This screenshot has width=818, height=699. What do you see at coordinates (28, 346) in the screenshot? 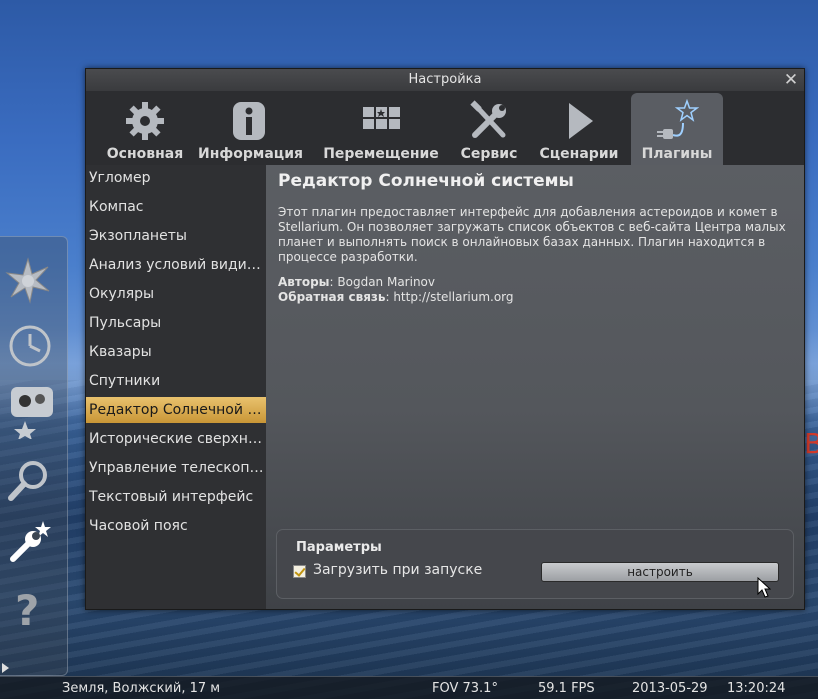
I see `clock-icon` at bounding box center [28, 346].